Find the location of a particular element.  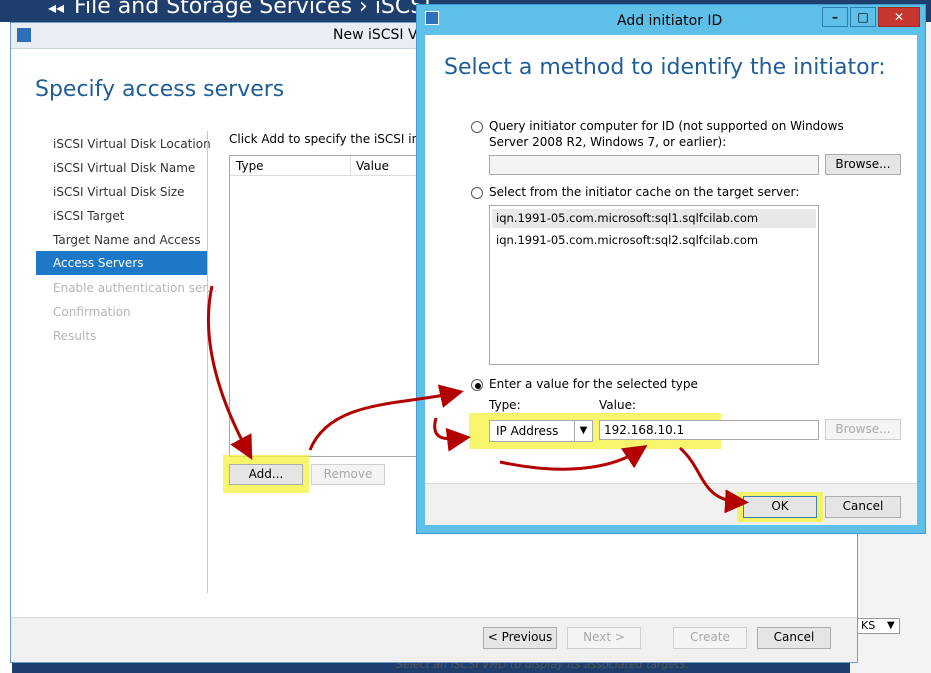

arrow-to-add-button is located at coordinates (229, 372).